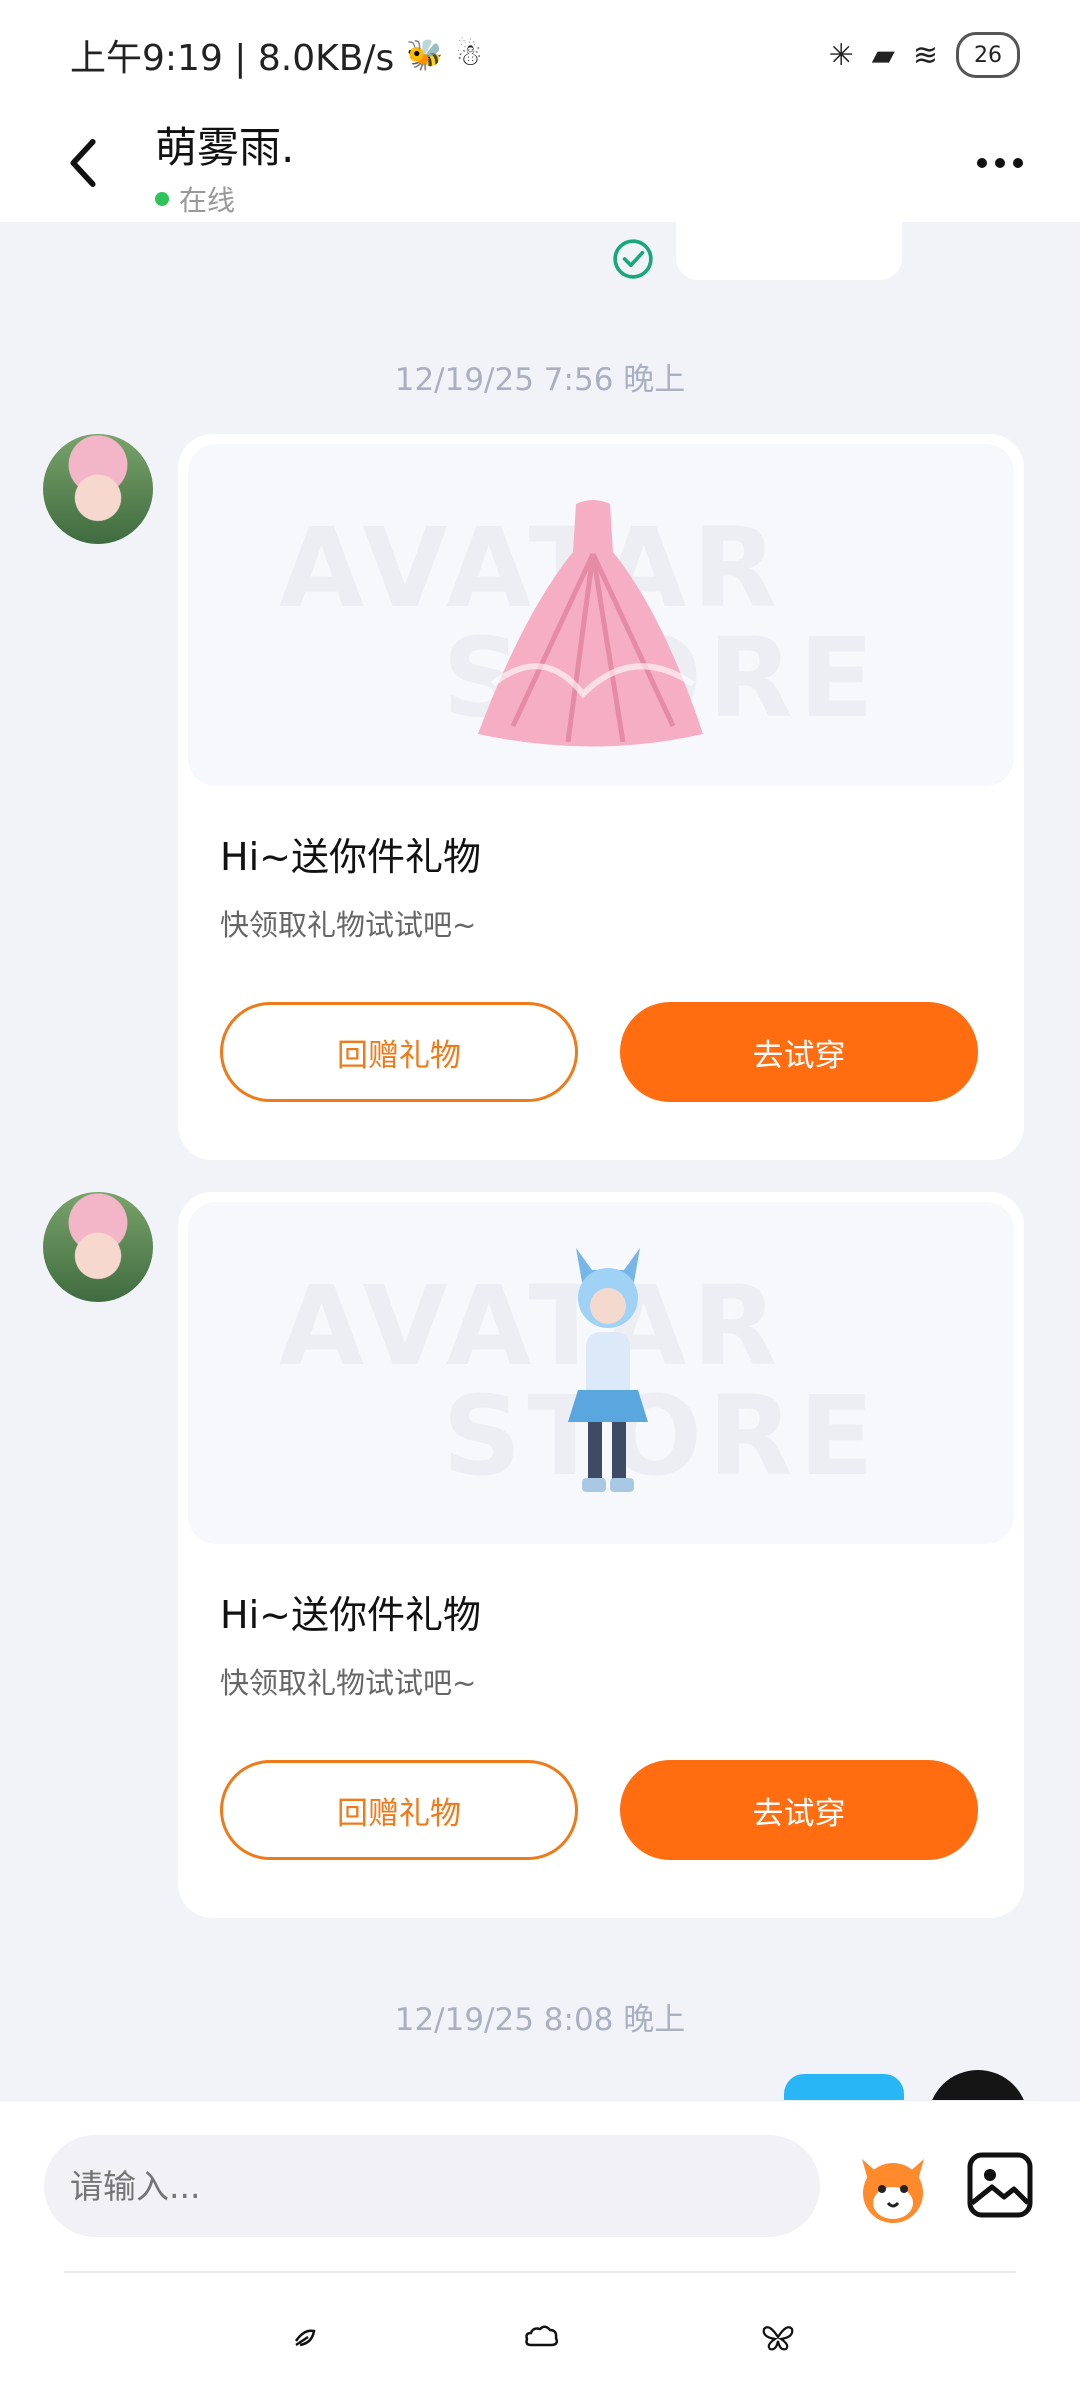 This screenshot has height=2401, width=1080. What do you see at coordinates (540, 380) in the screenshot?
I see `timestamp: 12/19/25 7:56 晚上` at bounding box center [540, 380].